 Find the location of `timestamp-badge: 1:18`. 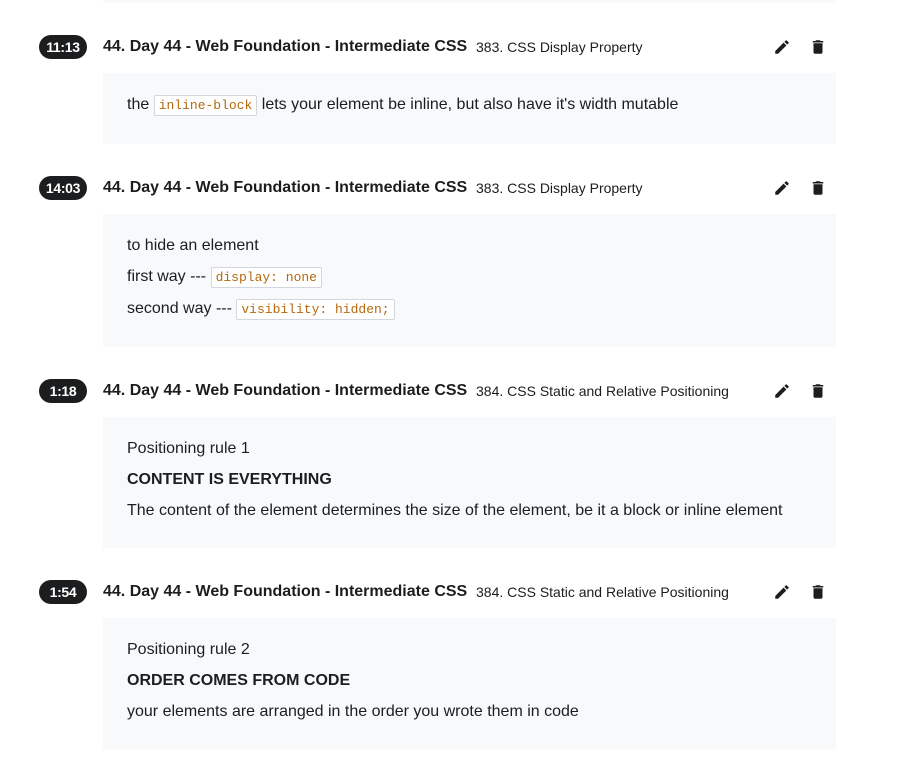

timestamp-badge: 1:18 is located at coordinates (63, 391).